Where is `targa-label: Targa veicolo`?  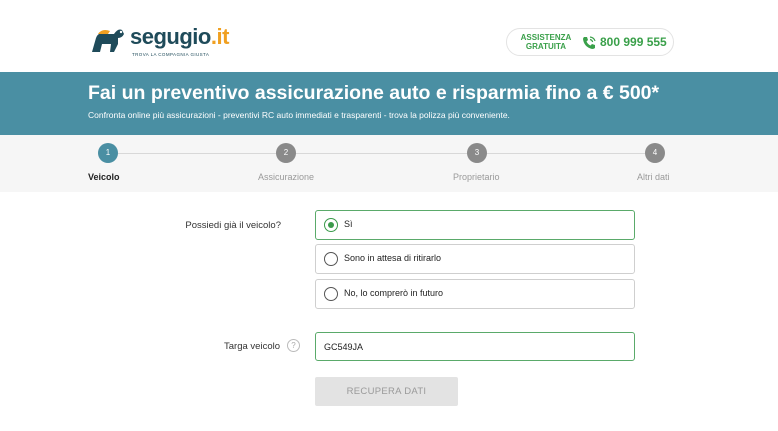 targa-label: Targa veicolo is located at coordinates (252, 346).